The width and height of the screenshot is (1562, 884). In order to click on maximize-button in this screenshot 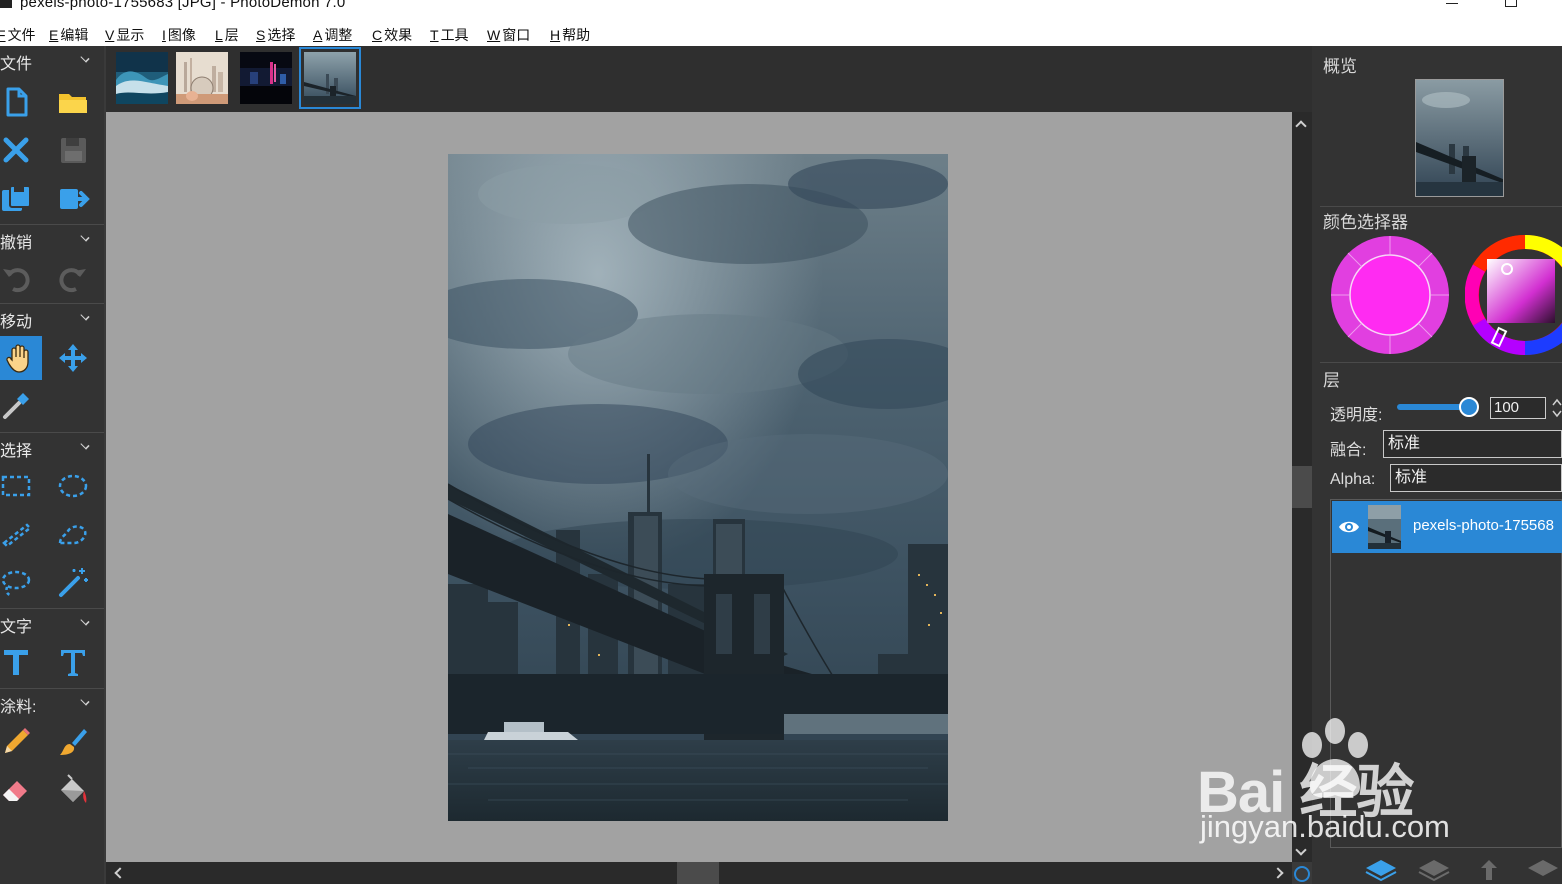, I will do `click(1511, 3)`.